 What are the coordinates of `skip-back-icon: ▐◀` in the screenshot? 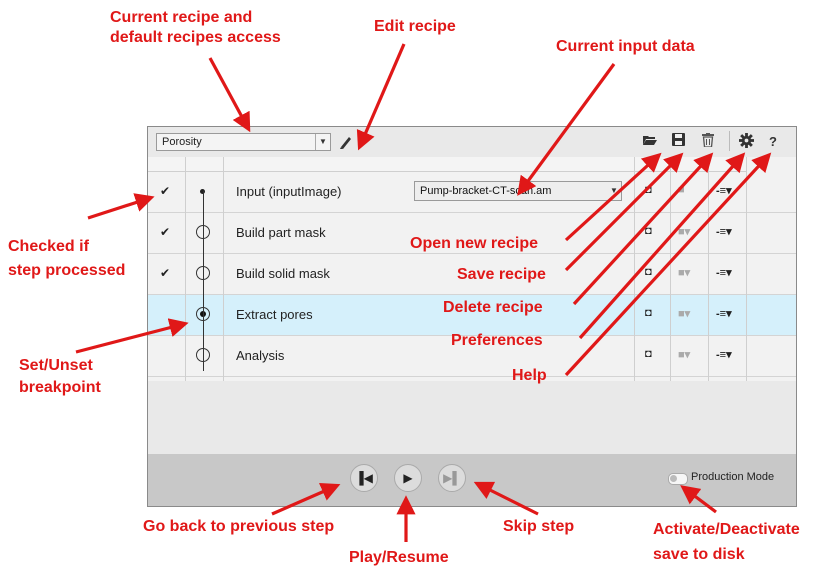 It's located at (364, 478).